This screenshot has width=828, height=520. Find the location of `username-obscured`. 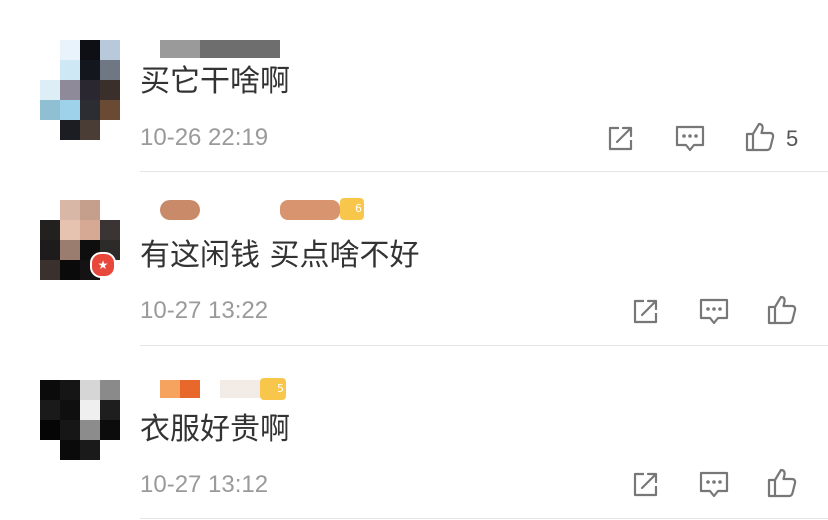

username-obscured is located at coordinates (210, 51).